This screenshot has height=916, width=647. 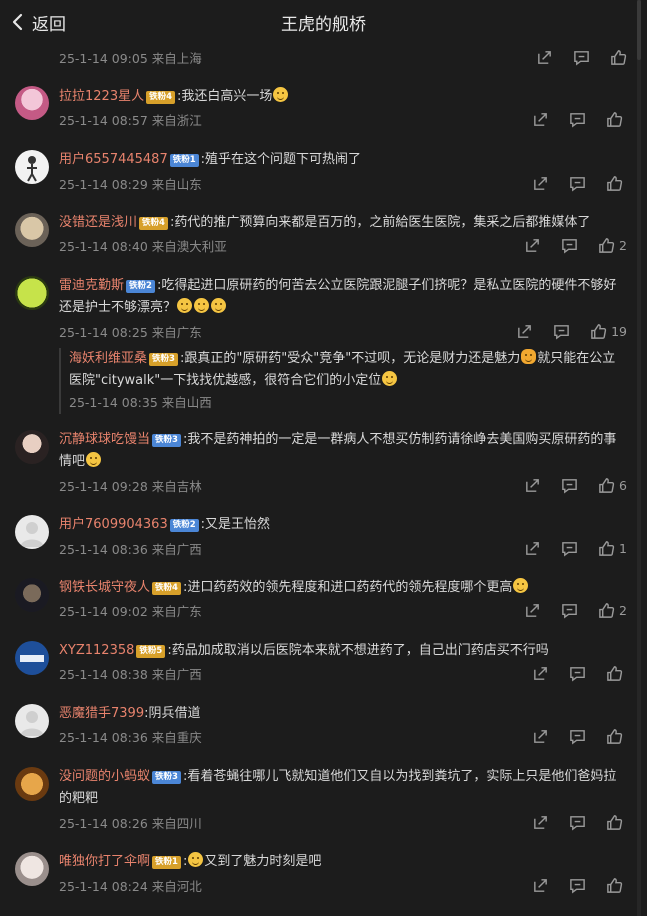 I want to click on username: 没错还是浅川, so click(x=98, y=222).